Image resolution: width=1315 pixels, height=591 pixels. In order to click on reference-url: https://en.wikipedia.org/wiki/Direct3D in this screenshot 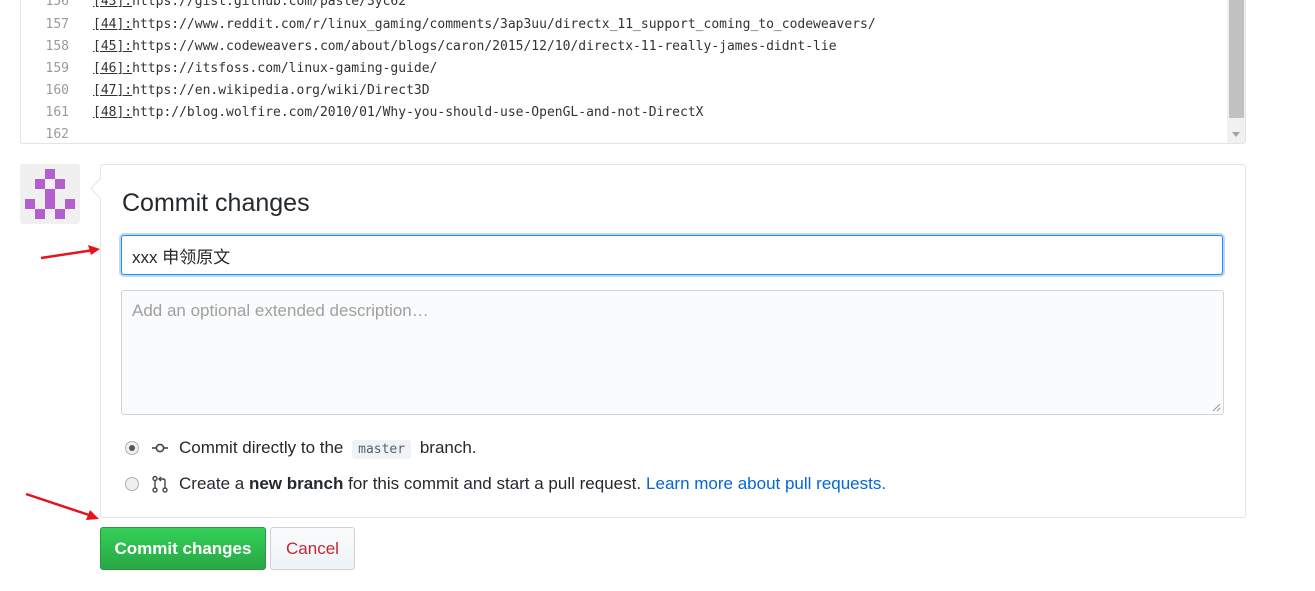, I will do `click(281, 90)`.